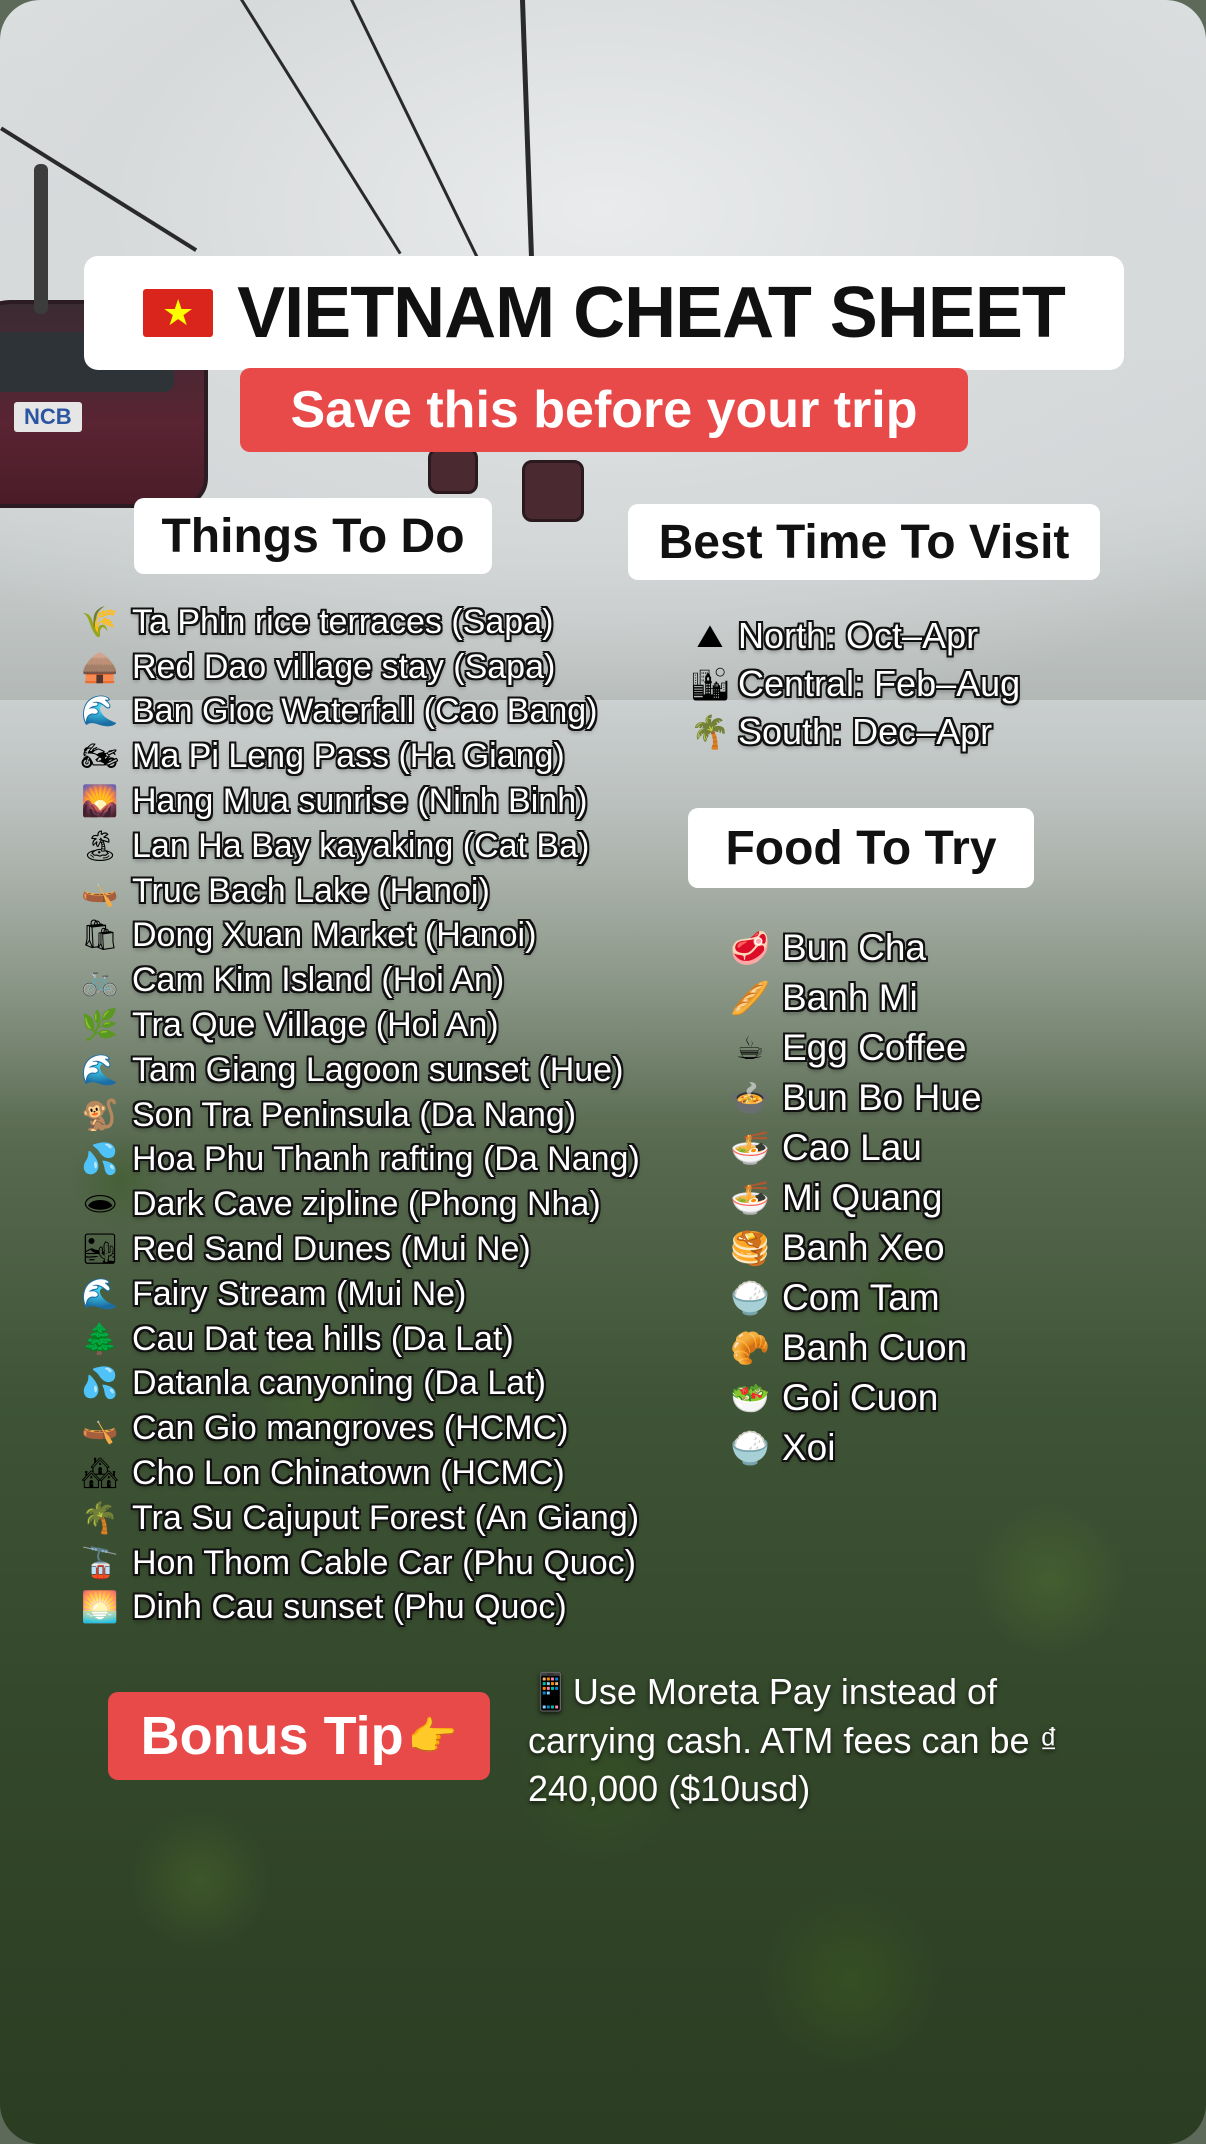 This screenshot has height=2144, width=1206. What do you see at coordinates (860, 1397) in the screenshot?
I see `food-item-label: Goi Cuon` at bounding box center [860, 1397].